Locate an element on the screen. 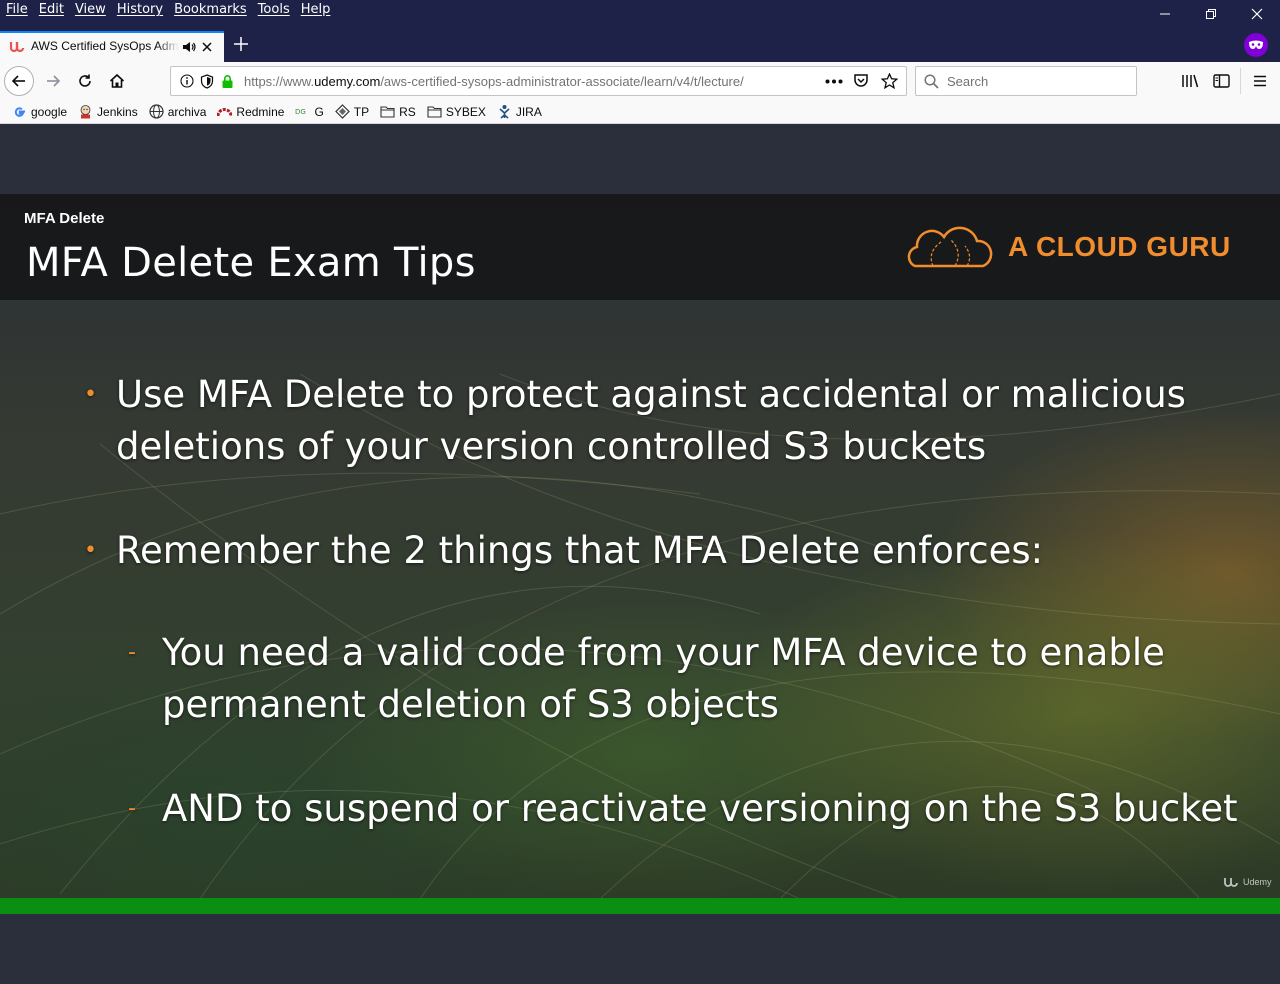 The width and height of the screenshot is (1280, 984). hamburger-menu-icon is located at coordinates (1260, 81).